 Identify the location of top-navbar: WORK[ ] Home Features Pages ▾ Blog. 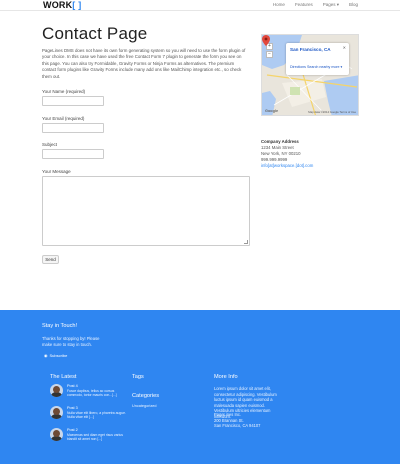
(200, 5).